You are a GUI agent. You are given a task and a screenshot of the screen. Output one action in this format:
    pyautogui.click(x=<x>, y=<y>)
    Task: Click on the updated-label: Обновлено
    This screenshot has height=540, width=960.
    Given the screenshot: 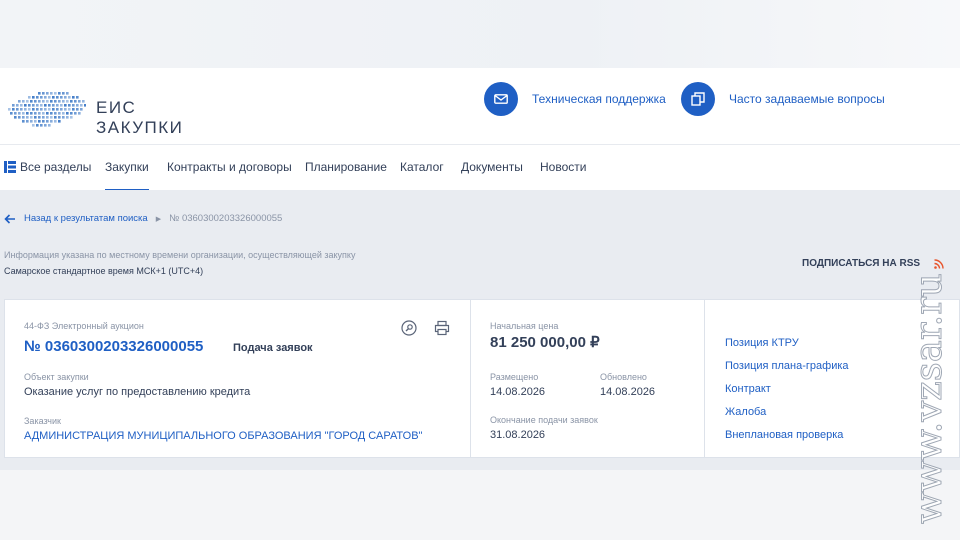 What is the action you would take?
    pyautogui.click(x=623, y=377)
    